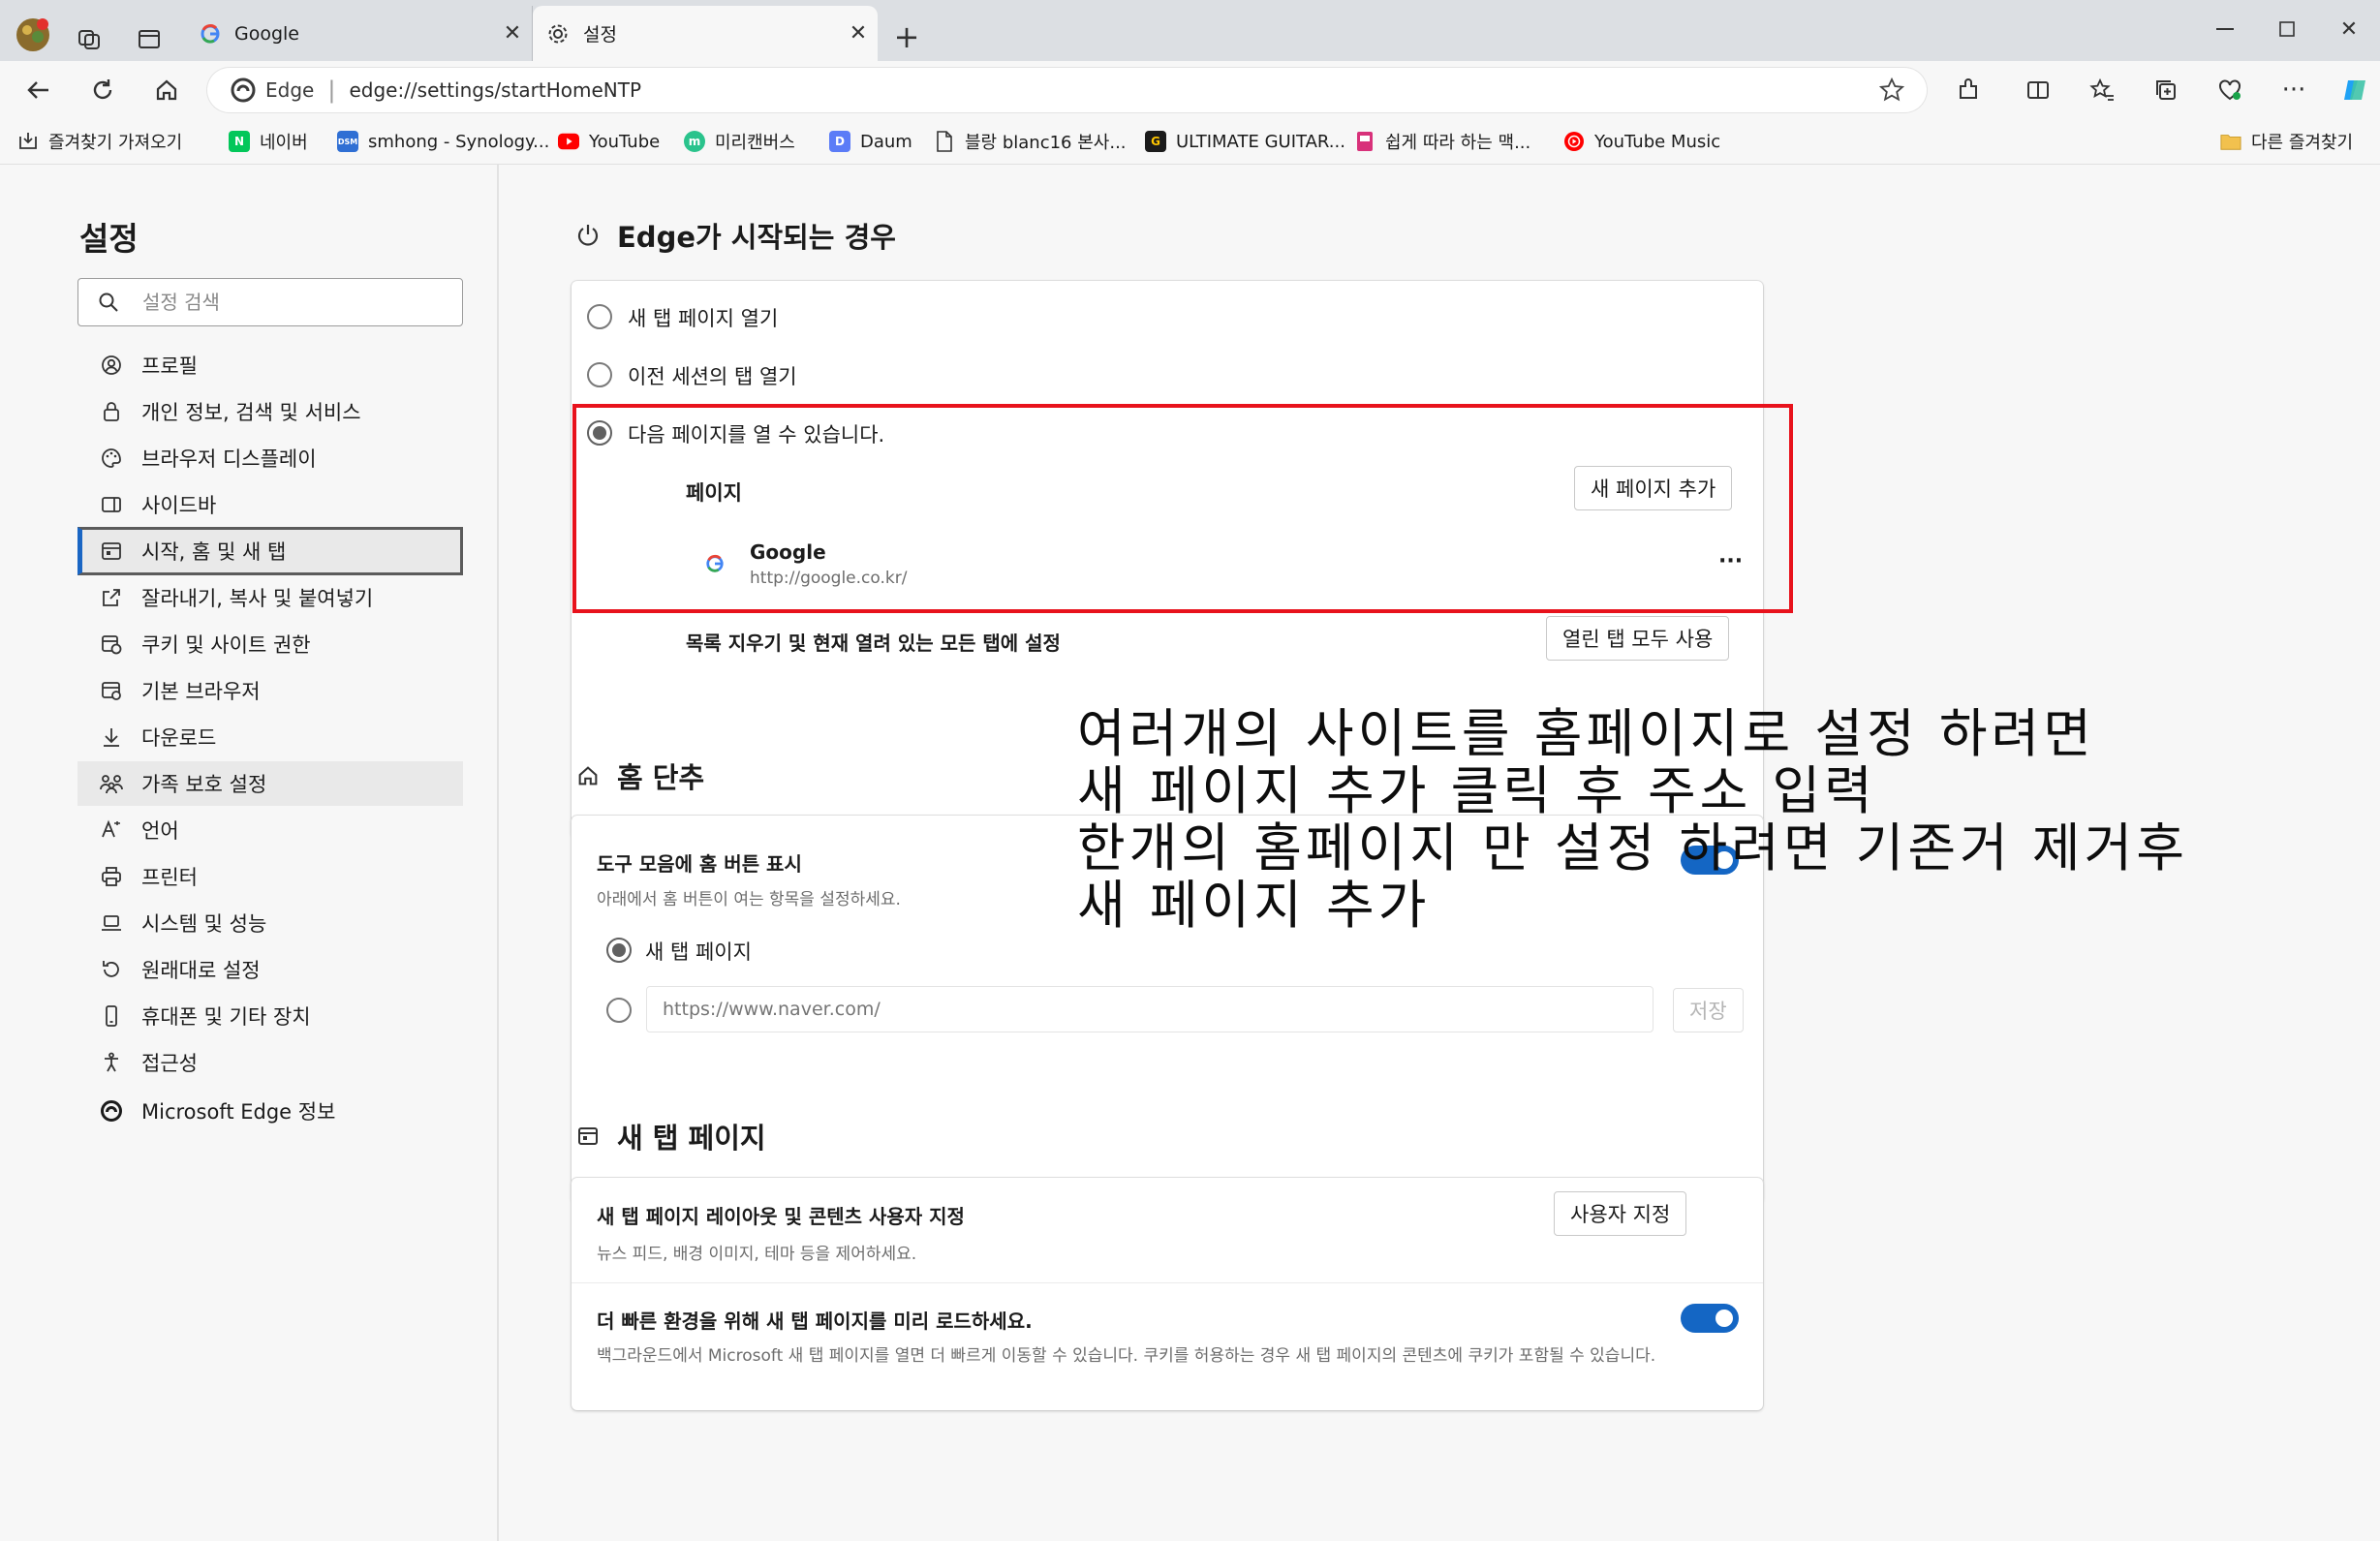  I want to click on url-text: edge://settings/startHomeNTP, so click(495, 90).